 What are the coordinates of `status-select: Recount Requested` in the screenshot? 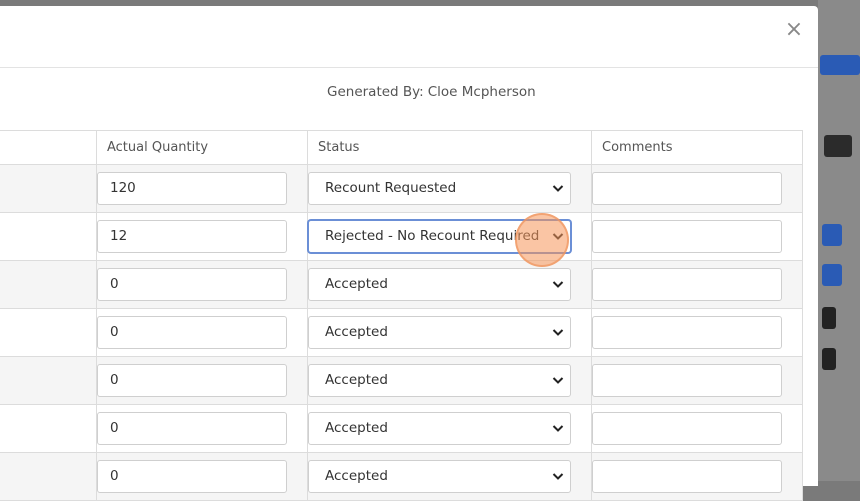 It's located at (439, 188).